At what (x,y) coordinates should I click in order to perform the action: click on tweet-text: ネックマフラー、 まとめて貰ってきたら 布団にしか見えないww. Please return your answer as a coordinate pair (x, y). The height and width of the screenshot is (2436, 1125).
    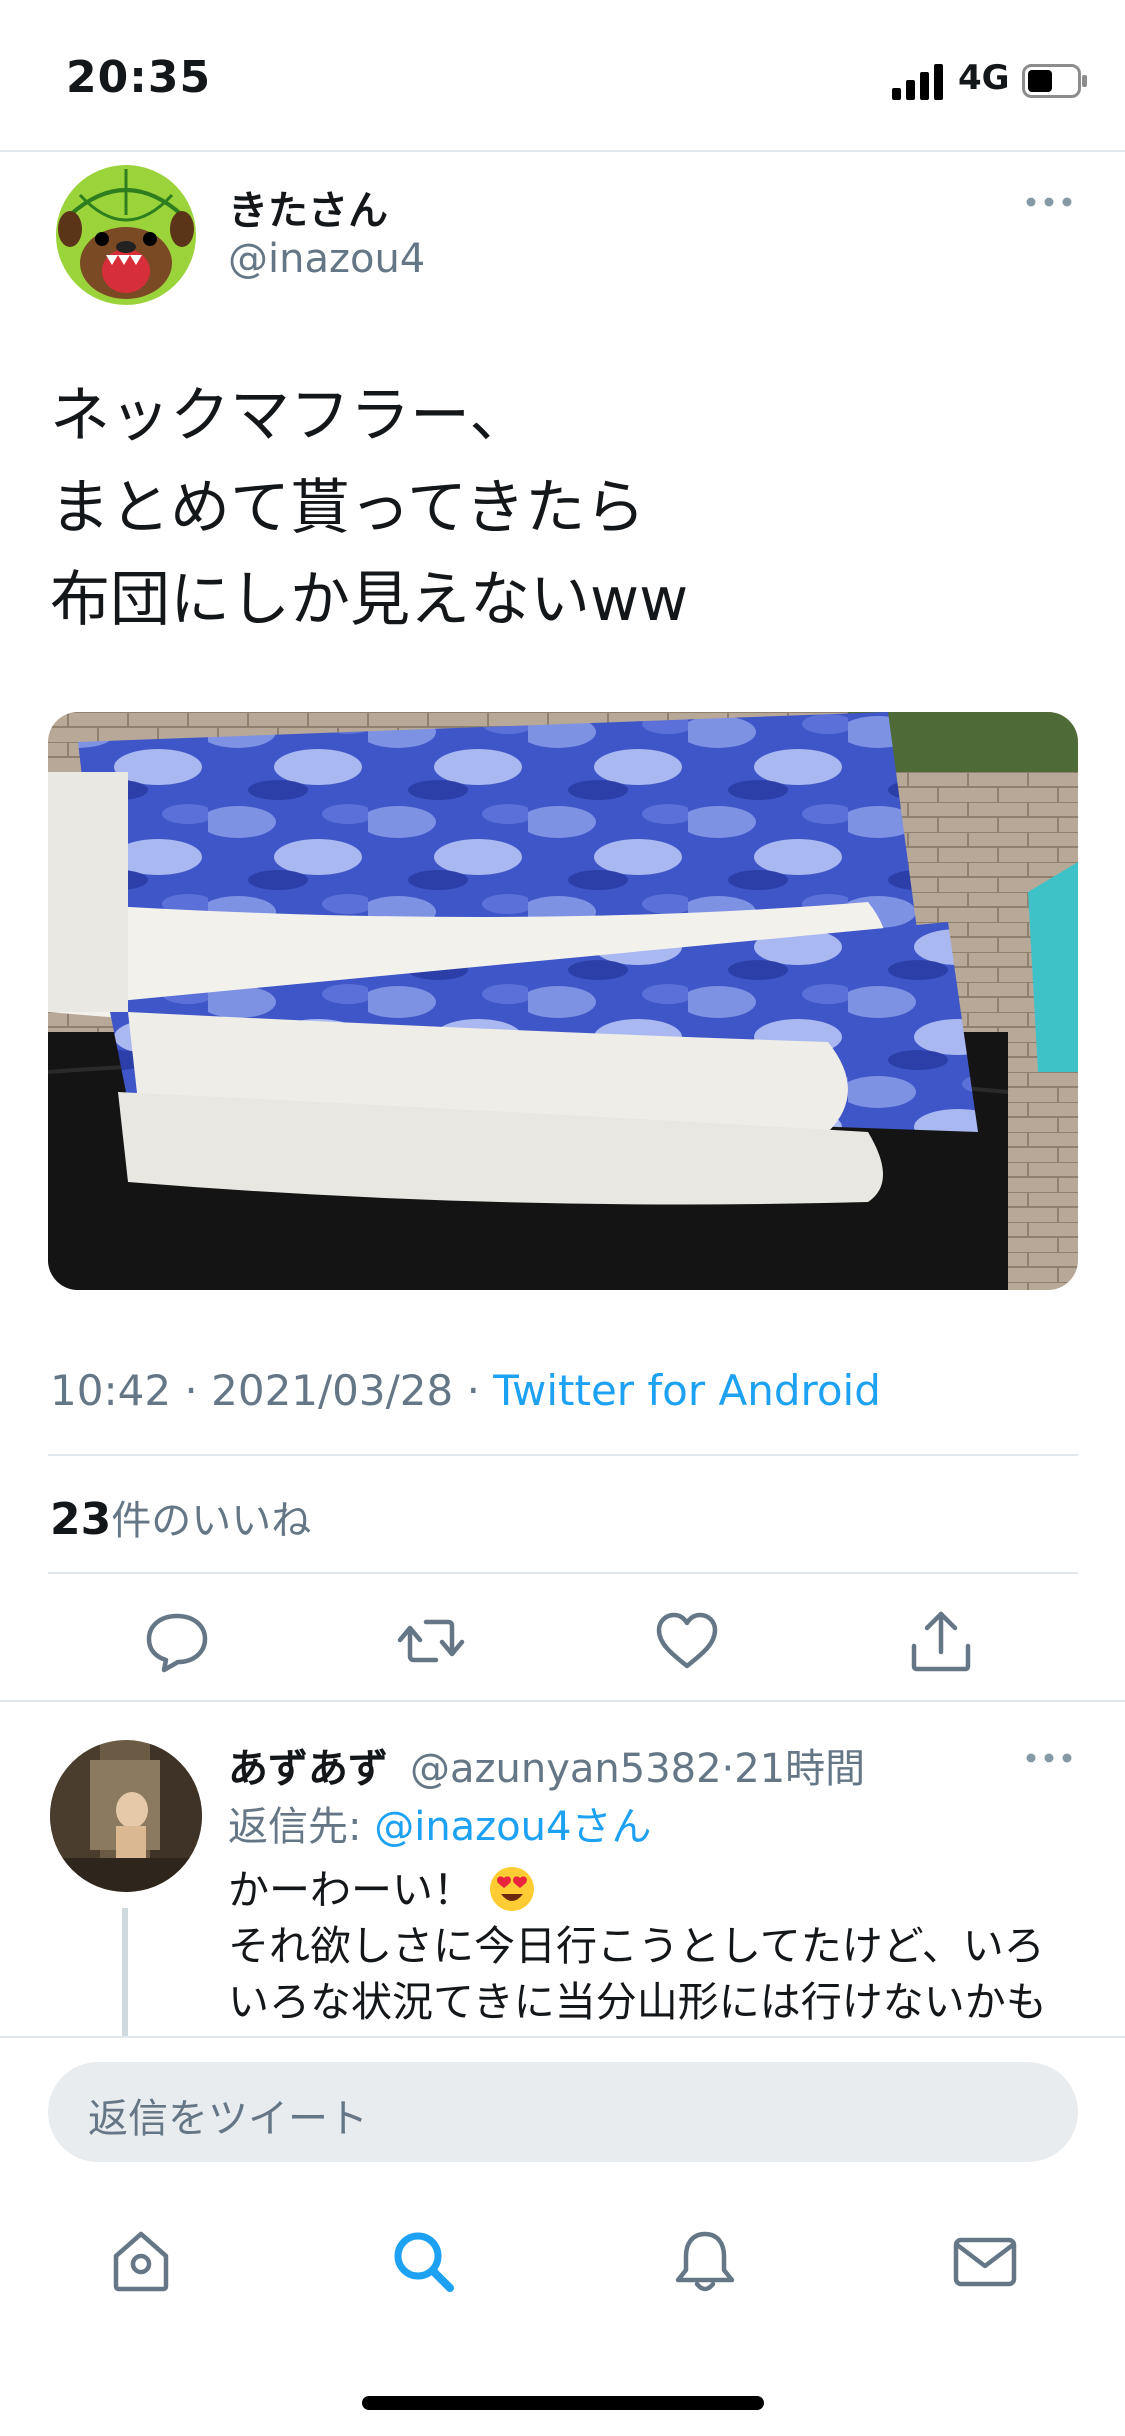
    Looking at the image, I should click on (369, 508).